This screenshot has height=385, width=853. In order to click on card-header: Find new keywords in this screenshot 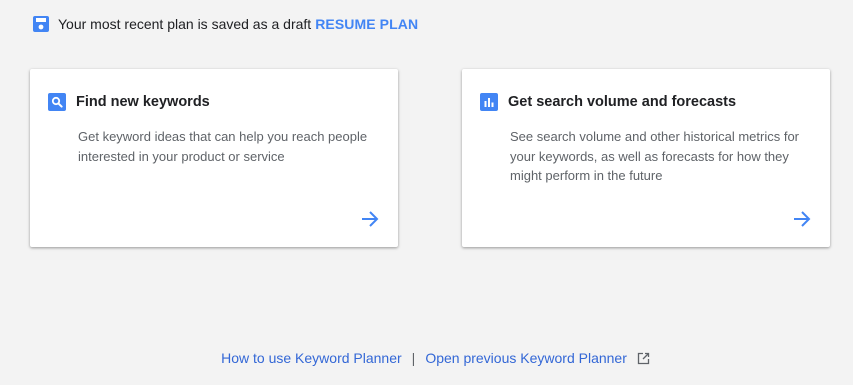, I will do `click(129, 102)`.